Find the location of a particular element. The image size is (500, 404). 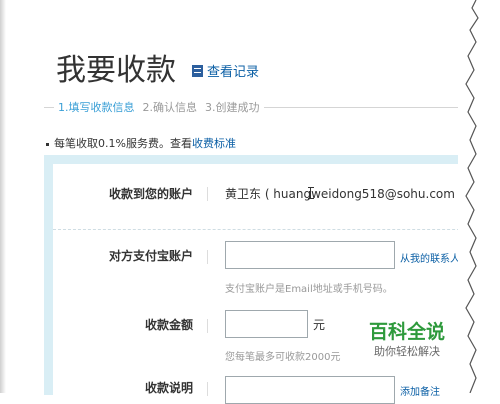

watermark-subtitle: 助你轻松解决 is located at coordinates (407, 351).